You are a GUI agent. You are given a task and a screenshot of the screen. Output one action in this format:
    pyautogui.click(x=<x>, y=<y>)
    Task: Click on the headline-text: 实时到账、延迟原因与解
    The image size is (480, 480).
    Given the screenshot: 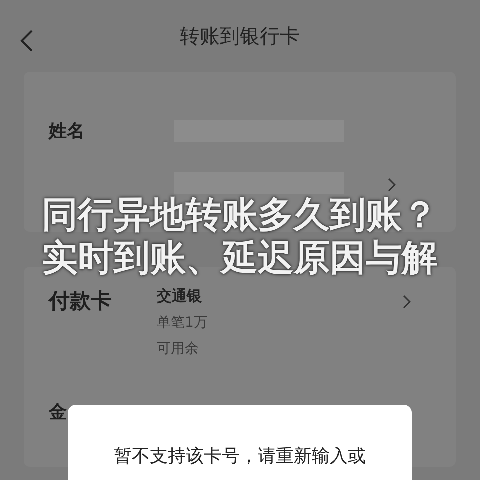 What is the action you would take?
    pyautogui.click(x=240, y=258)
    